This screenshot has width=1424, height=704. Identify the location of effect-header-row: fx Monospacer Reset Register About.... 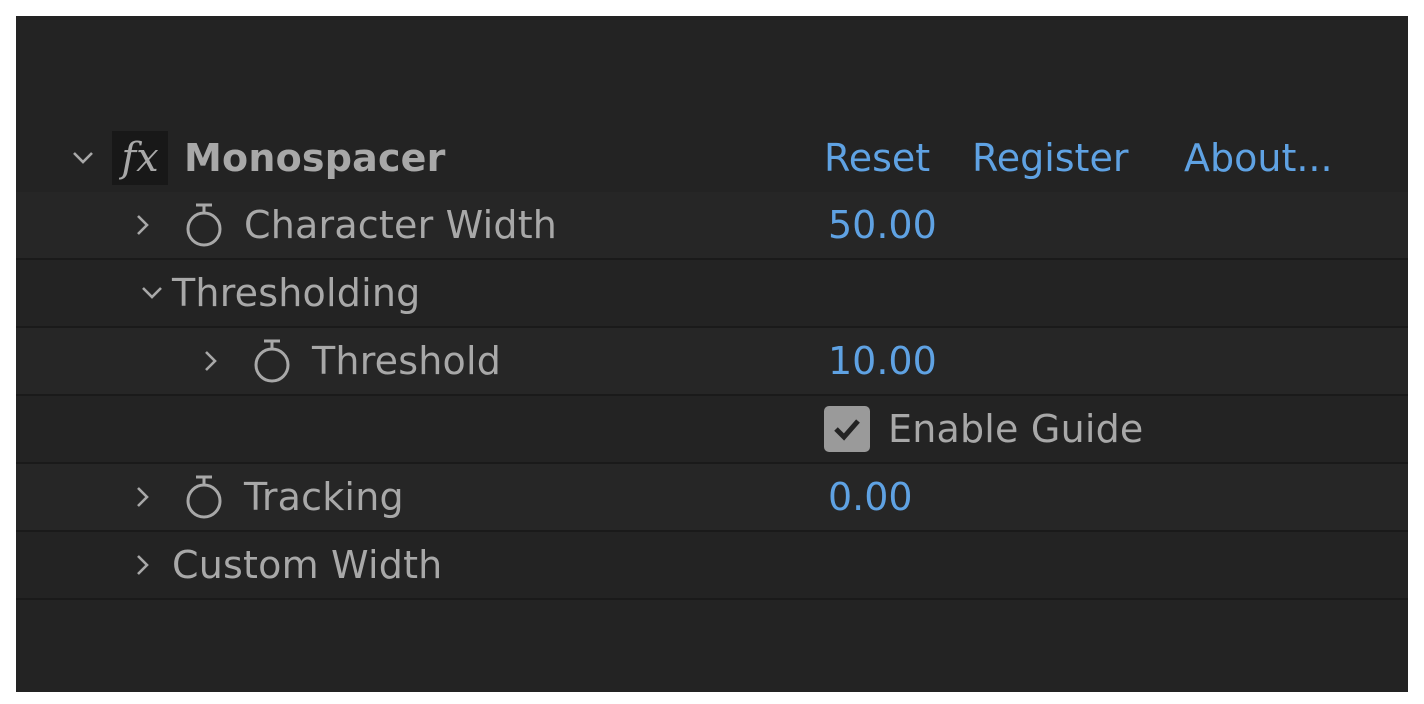
(712, 158).